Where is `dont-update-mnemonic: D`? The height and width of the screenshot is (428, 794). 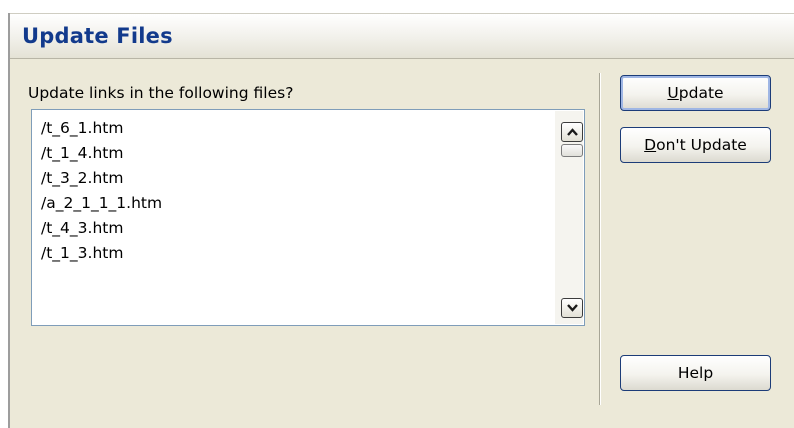
dont-update-mnemonic: D is located at coordinates (650, 145).